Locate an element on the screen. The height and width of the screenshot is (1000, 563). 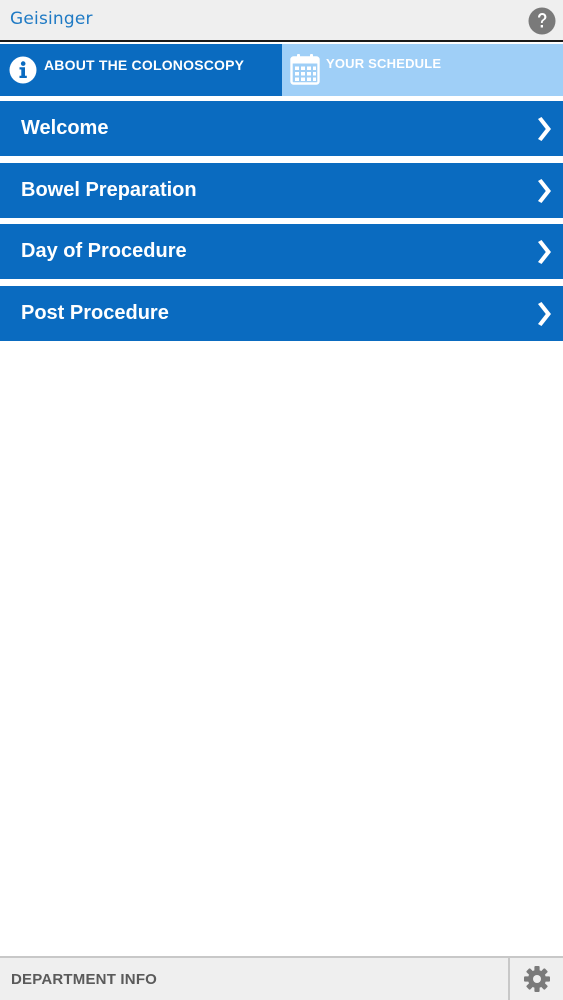
department-info-label: DEPARTMENT INFO is located at coordinates (84, 979).